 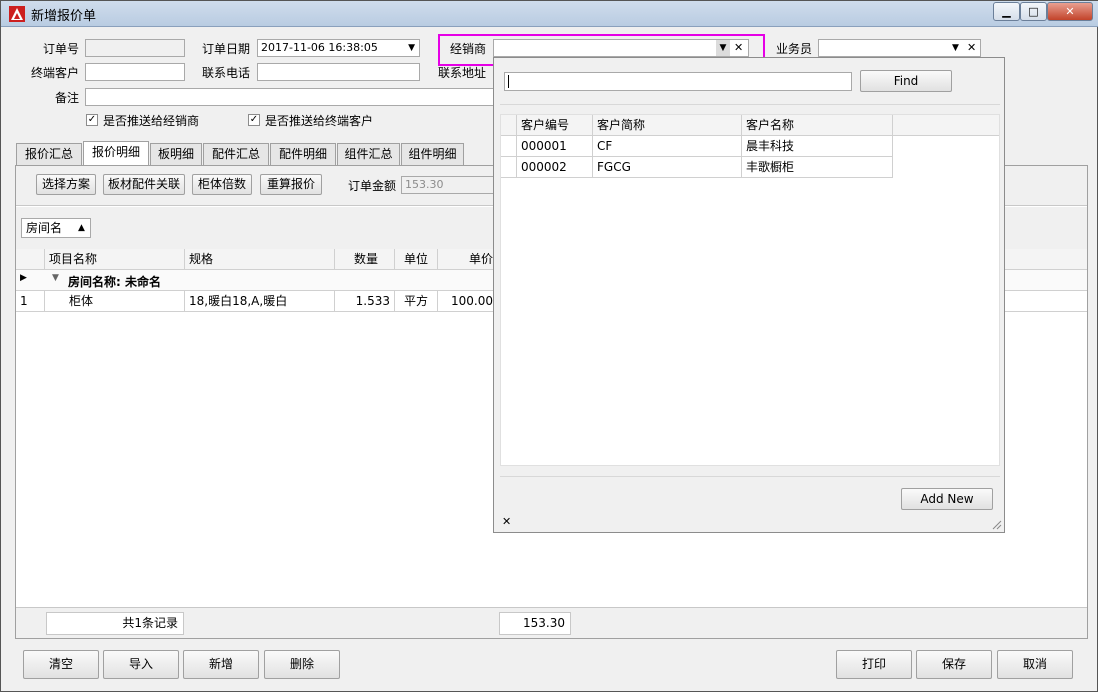 I want to click on sort-asc-icon: ▲, so click(x=81, y=228).